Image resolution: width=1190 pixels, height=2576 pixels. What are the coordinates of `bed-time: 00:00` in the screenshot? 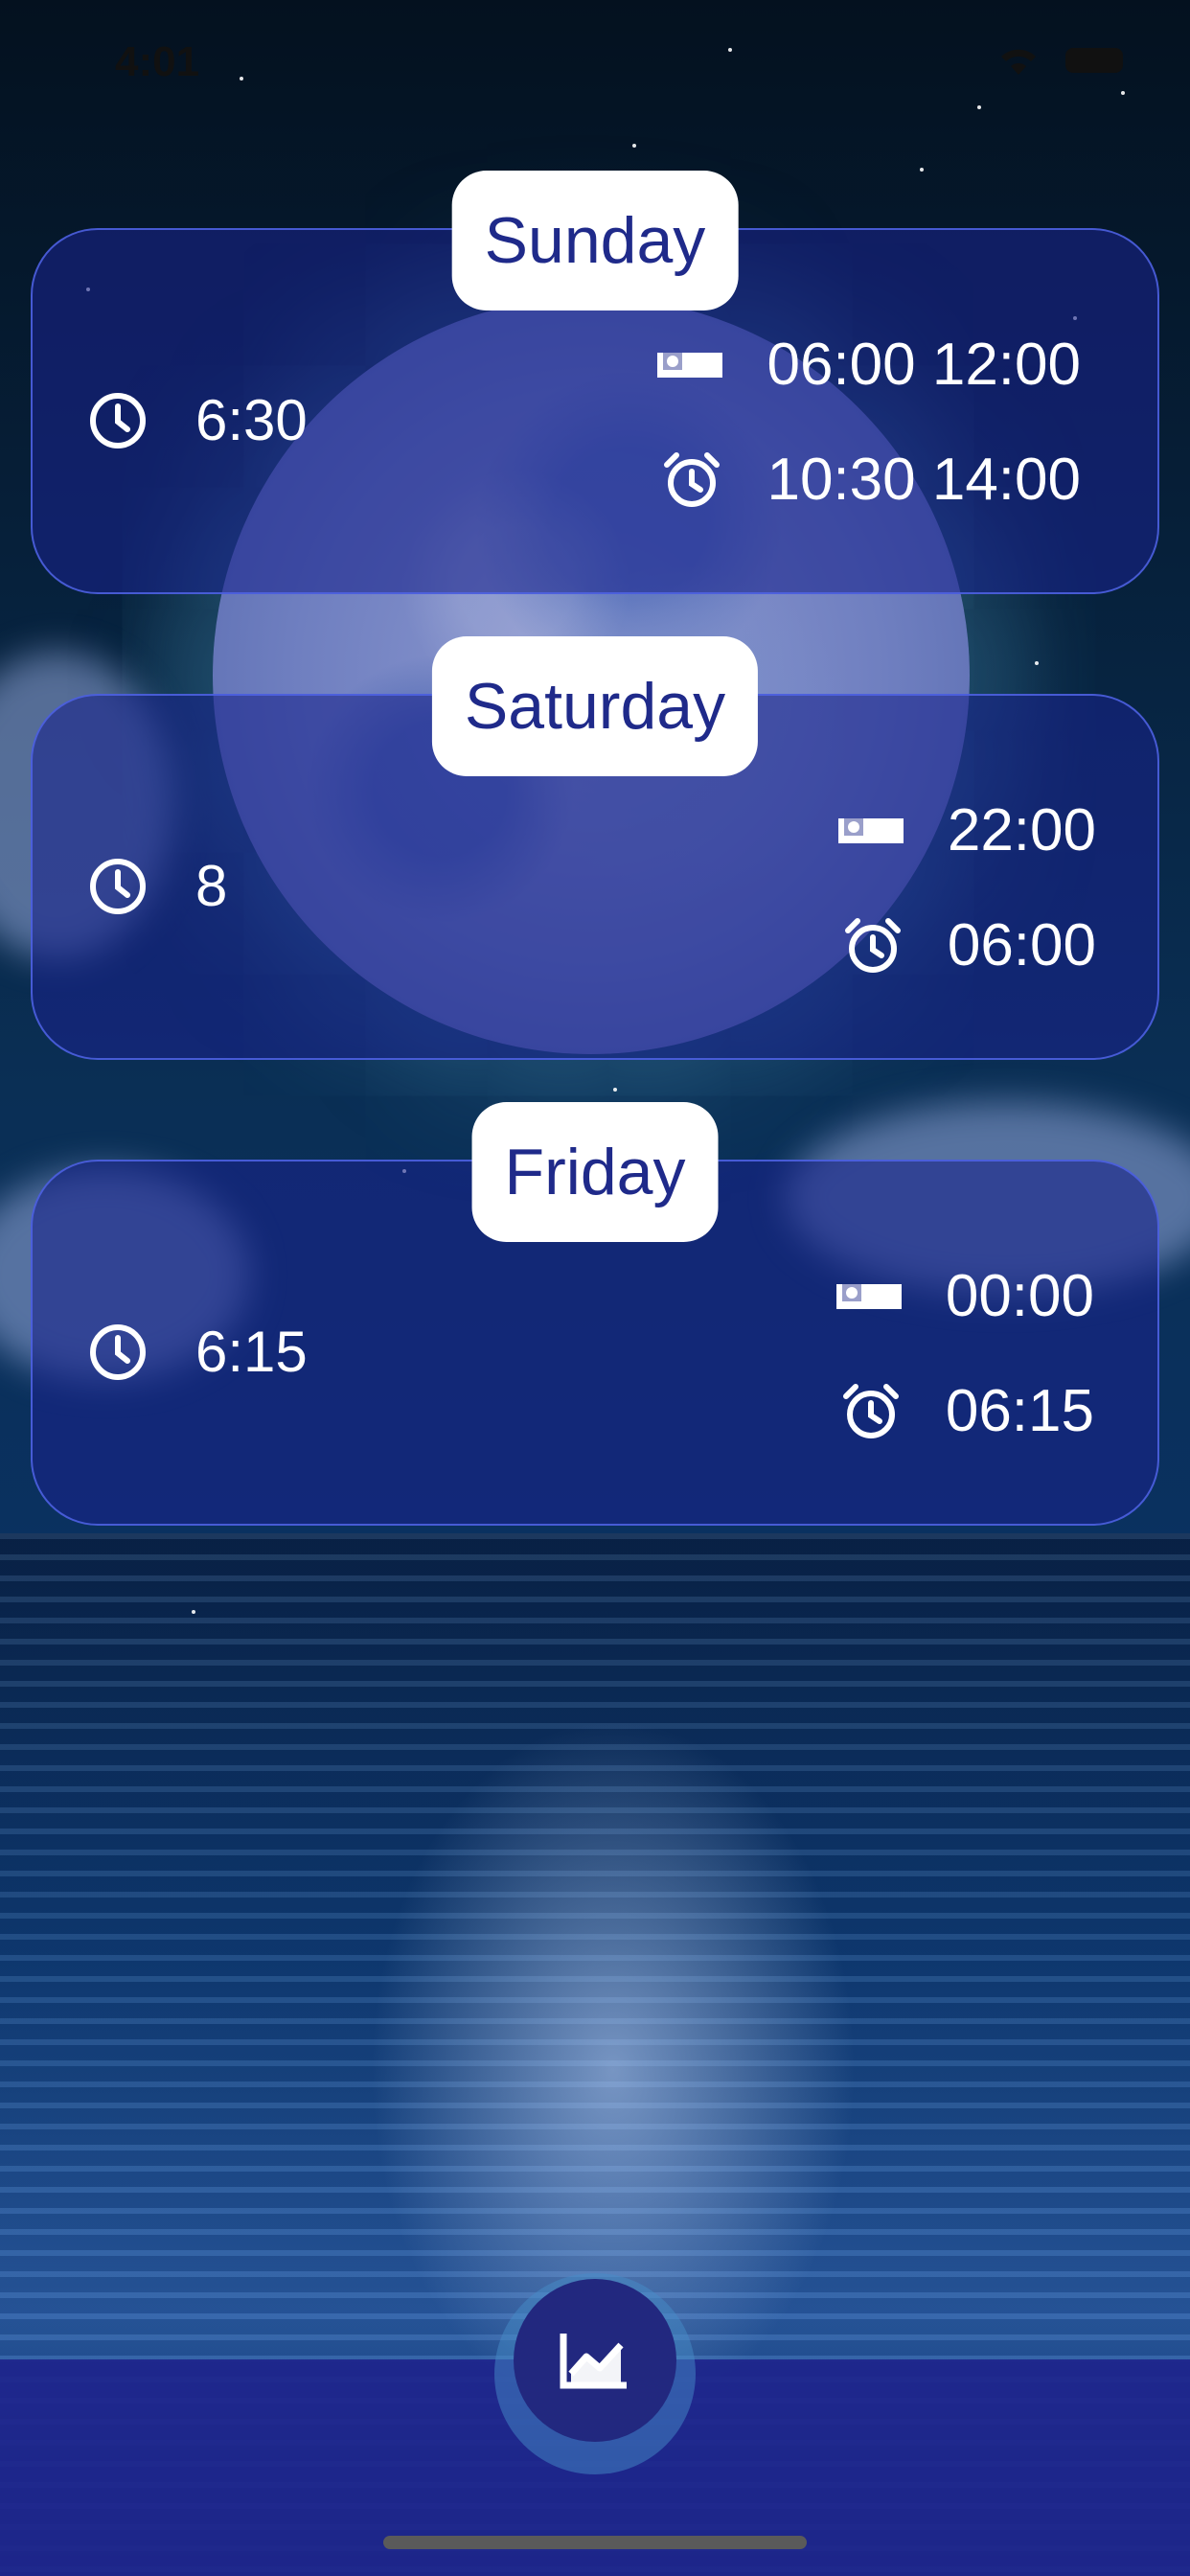 It's located at (1019, 1296).